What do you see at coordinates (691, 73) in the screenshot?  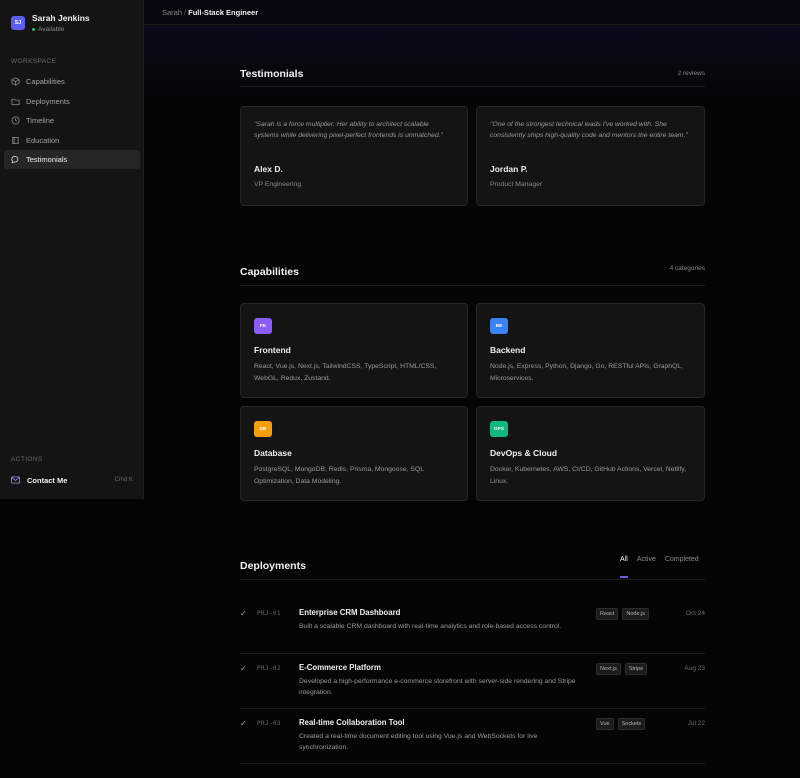 I see `section-meta: 2 reviews` at bounding box center [691, 73].